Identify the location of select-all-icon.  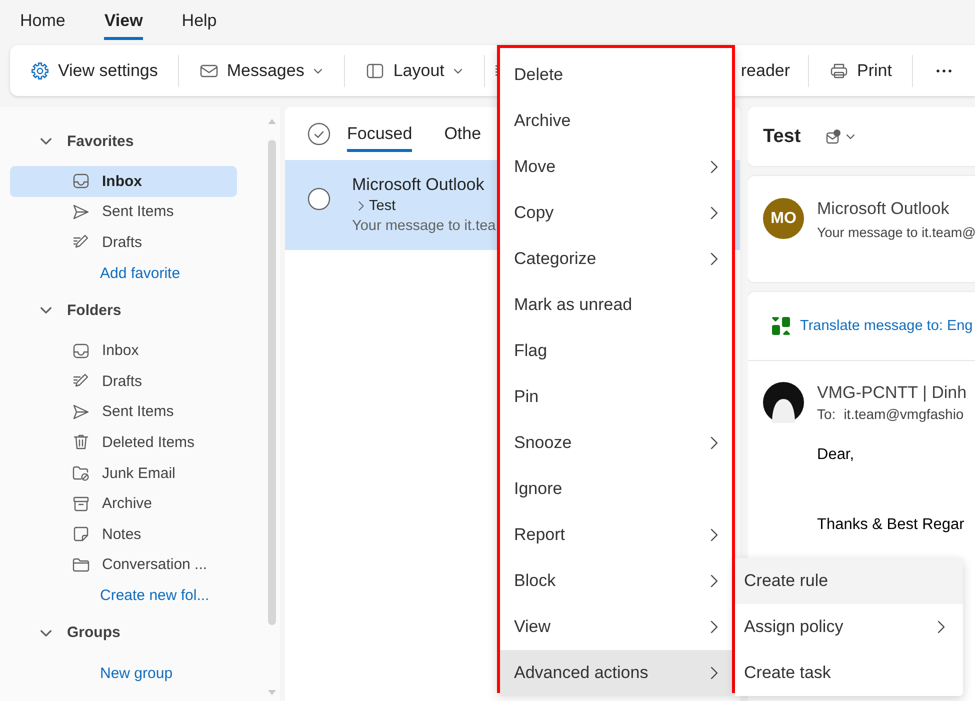
(319, 134).